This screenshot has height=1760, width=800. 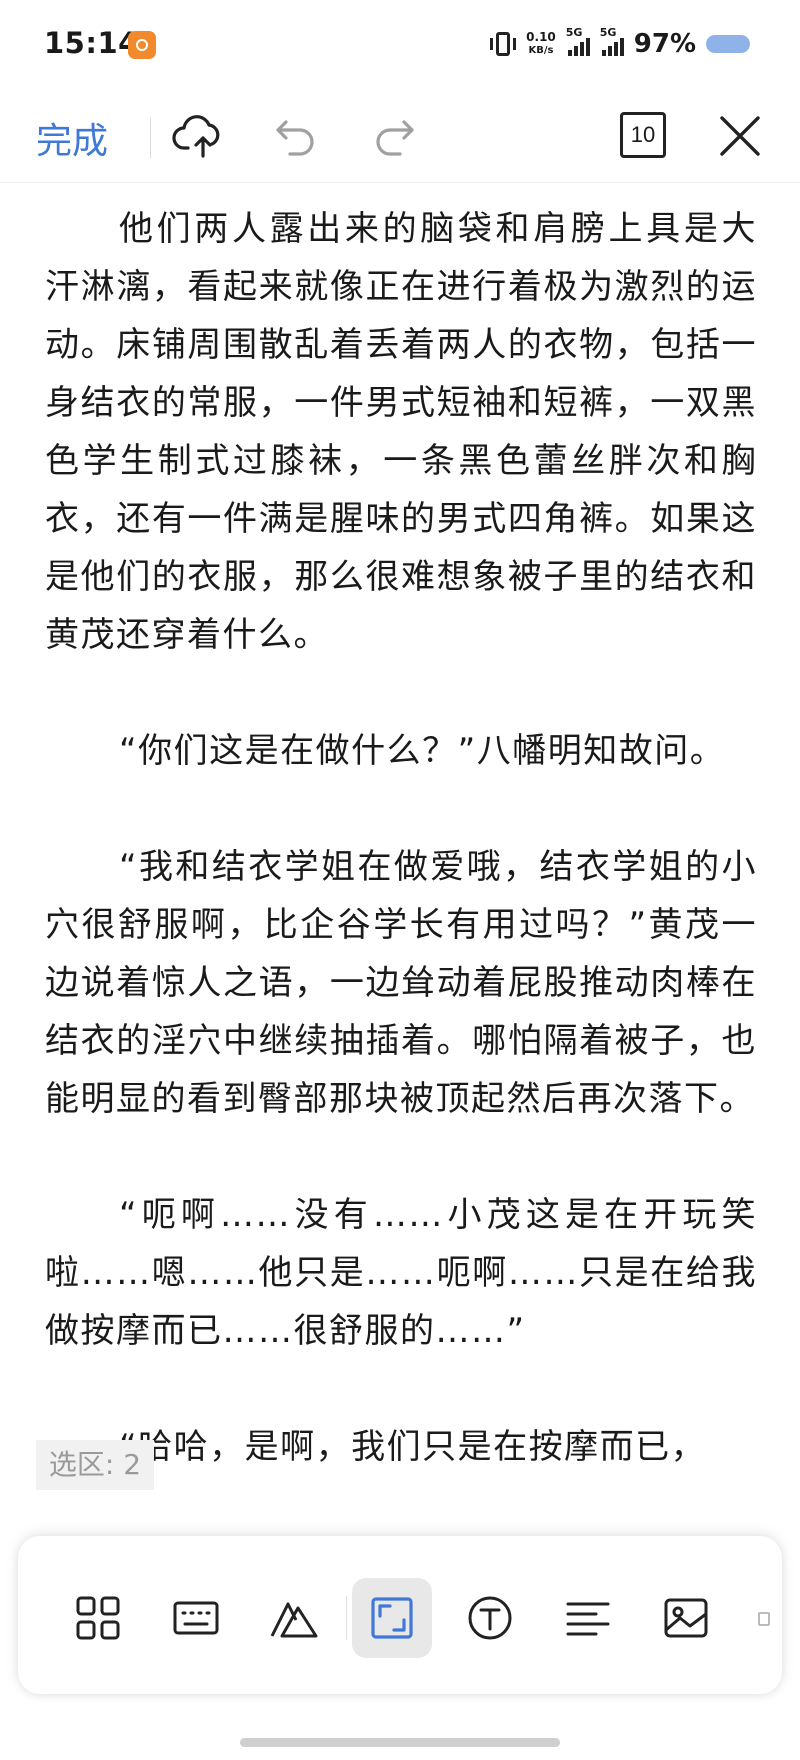 What do you see at coordinates (72, 138) in the screenshot?
I see `done-button: 完成` at bounding box center [72, 138].